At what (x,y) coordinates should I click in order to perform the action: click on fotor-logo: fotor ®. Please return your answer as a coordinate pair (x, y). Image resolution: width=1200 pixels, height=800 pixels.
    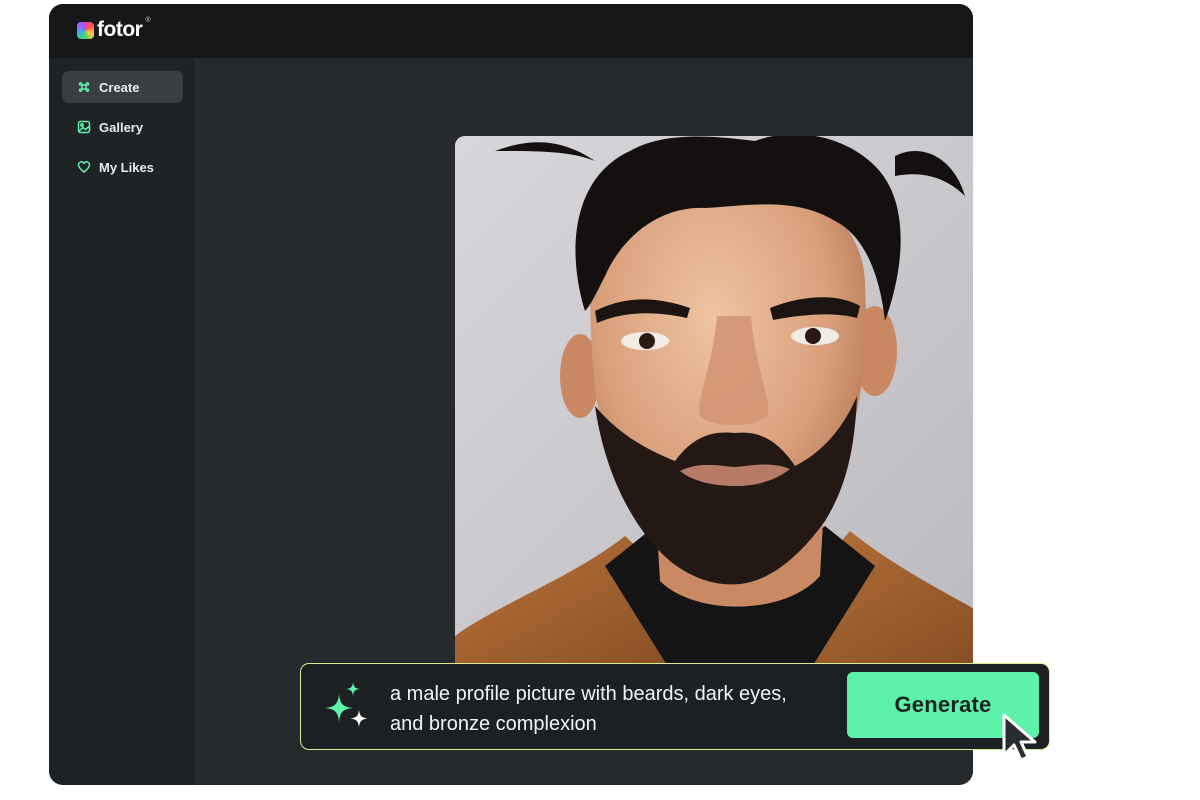
    Looking at the image, I should click on (114, 29).